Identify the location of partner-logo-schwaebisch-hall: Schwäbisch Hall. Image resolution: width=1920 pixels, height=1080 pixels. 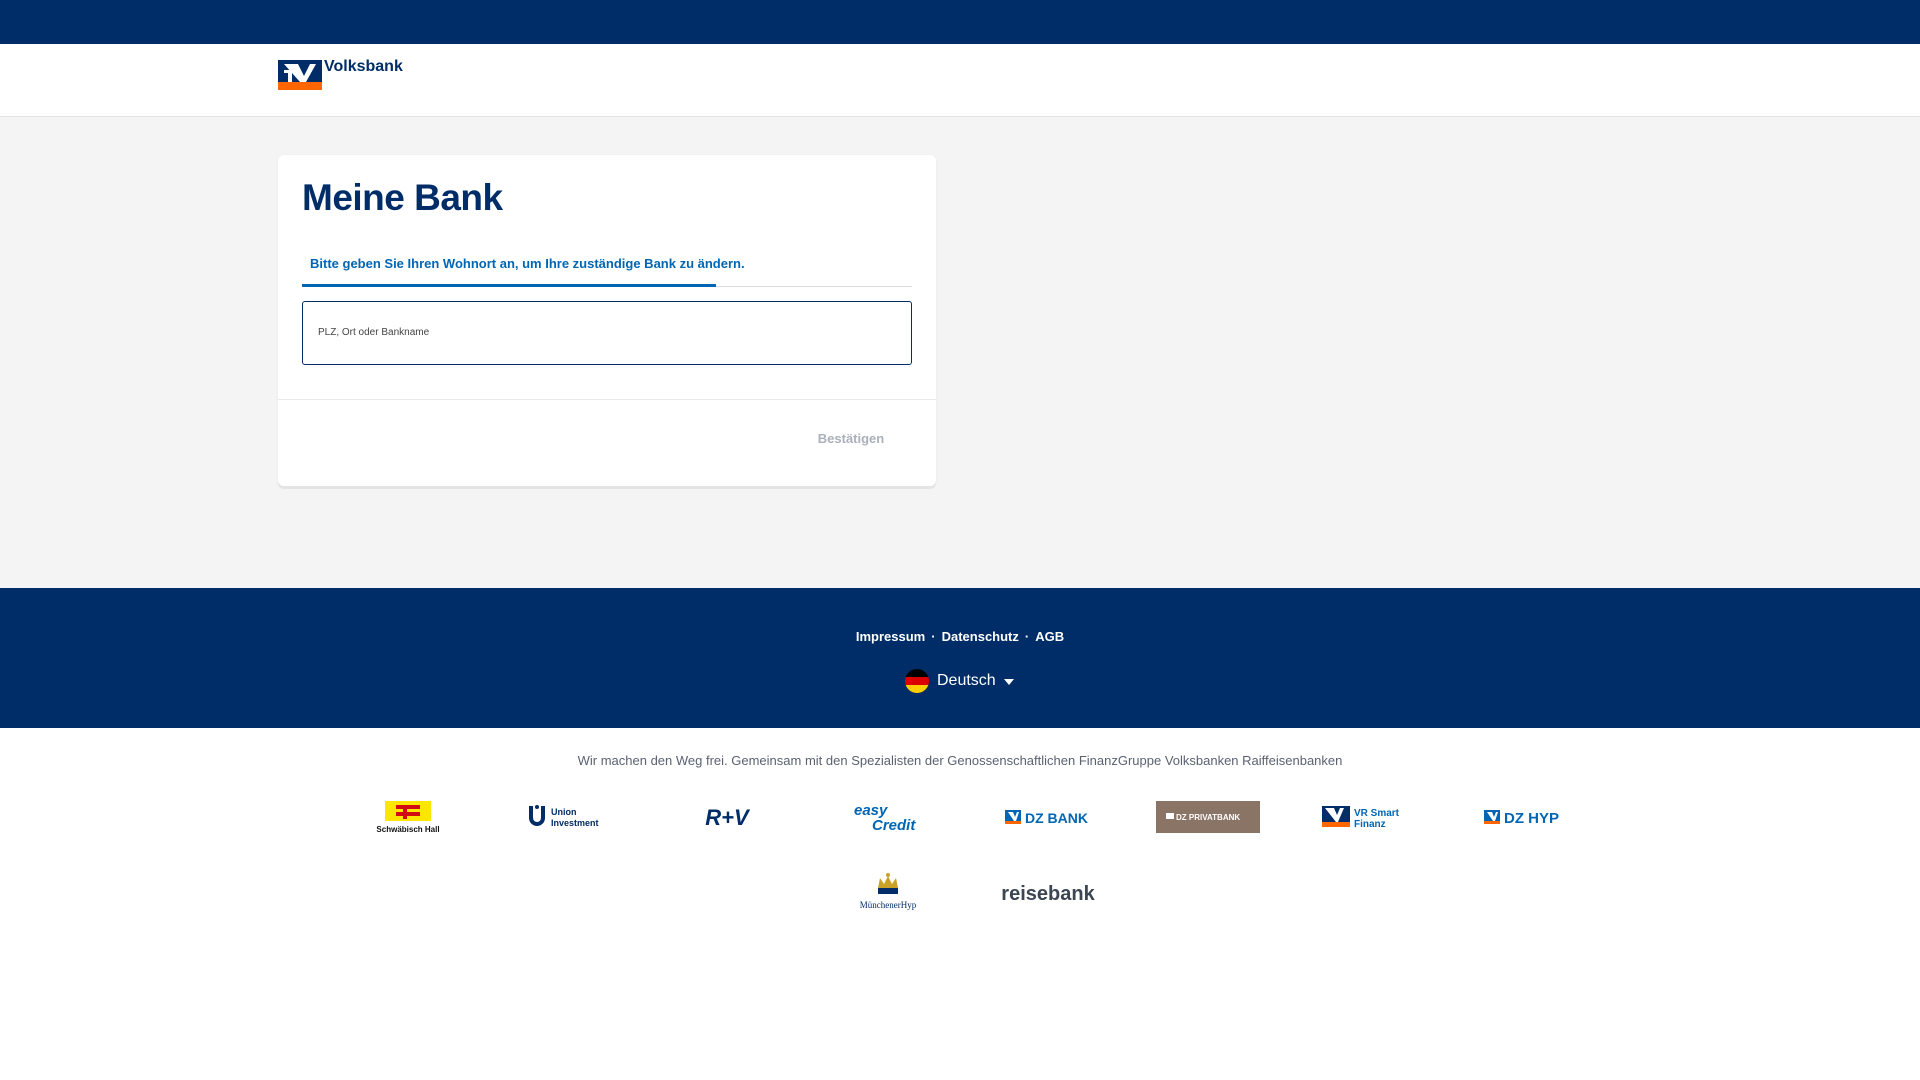
(408, 817).